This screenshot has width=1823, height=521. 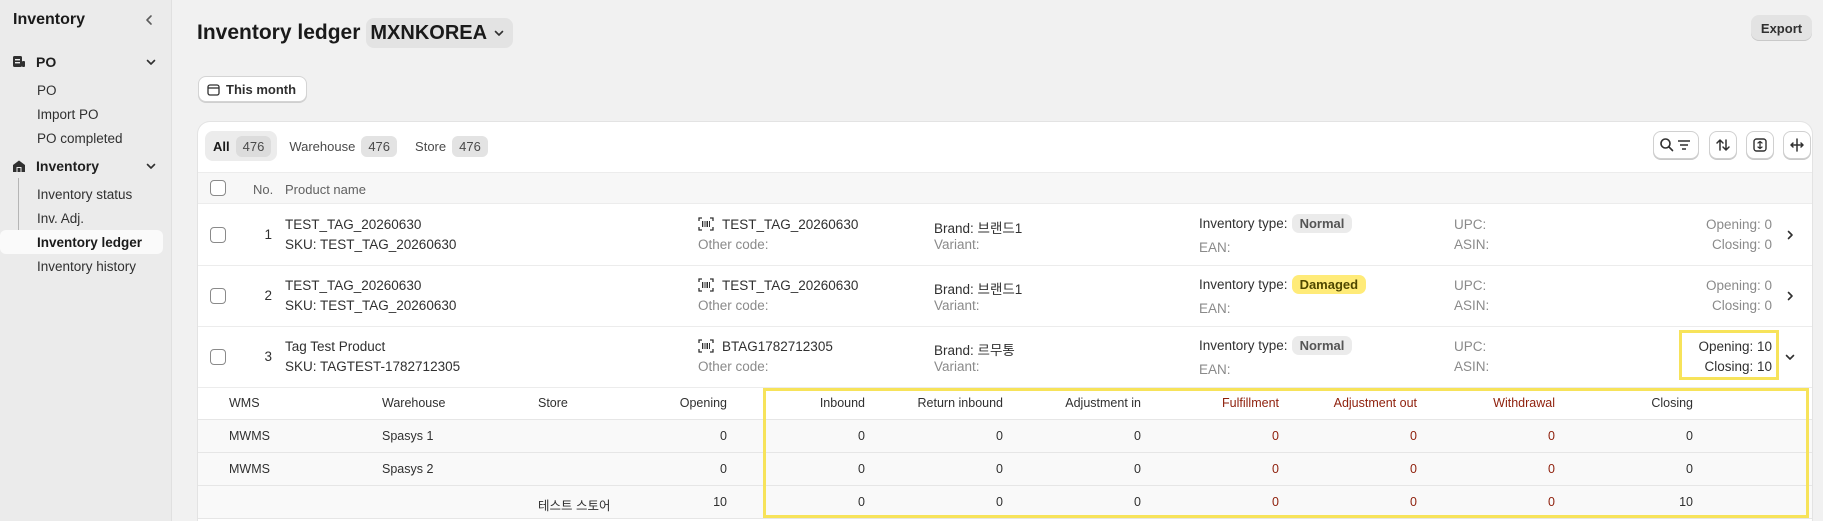 I want to click on product-name: TEST_TAG_20260630, so click(x=353, y=224).